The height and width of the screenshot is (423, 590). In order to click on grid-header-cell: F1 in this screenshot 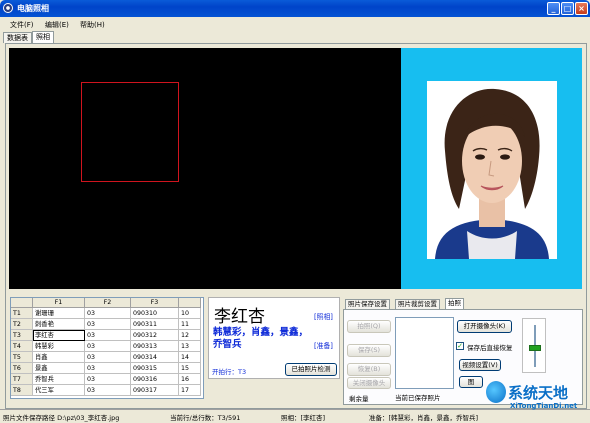, I will do `click(59, 303)`.